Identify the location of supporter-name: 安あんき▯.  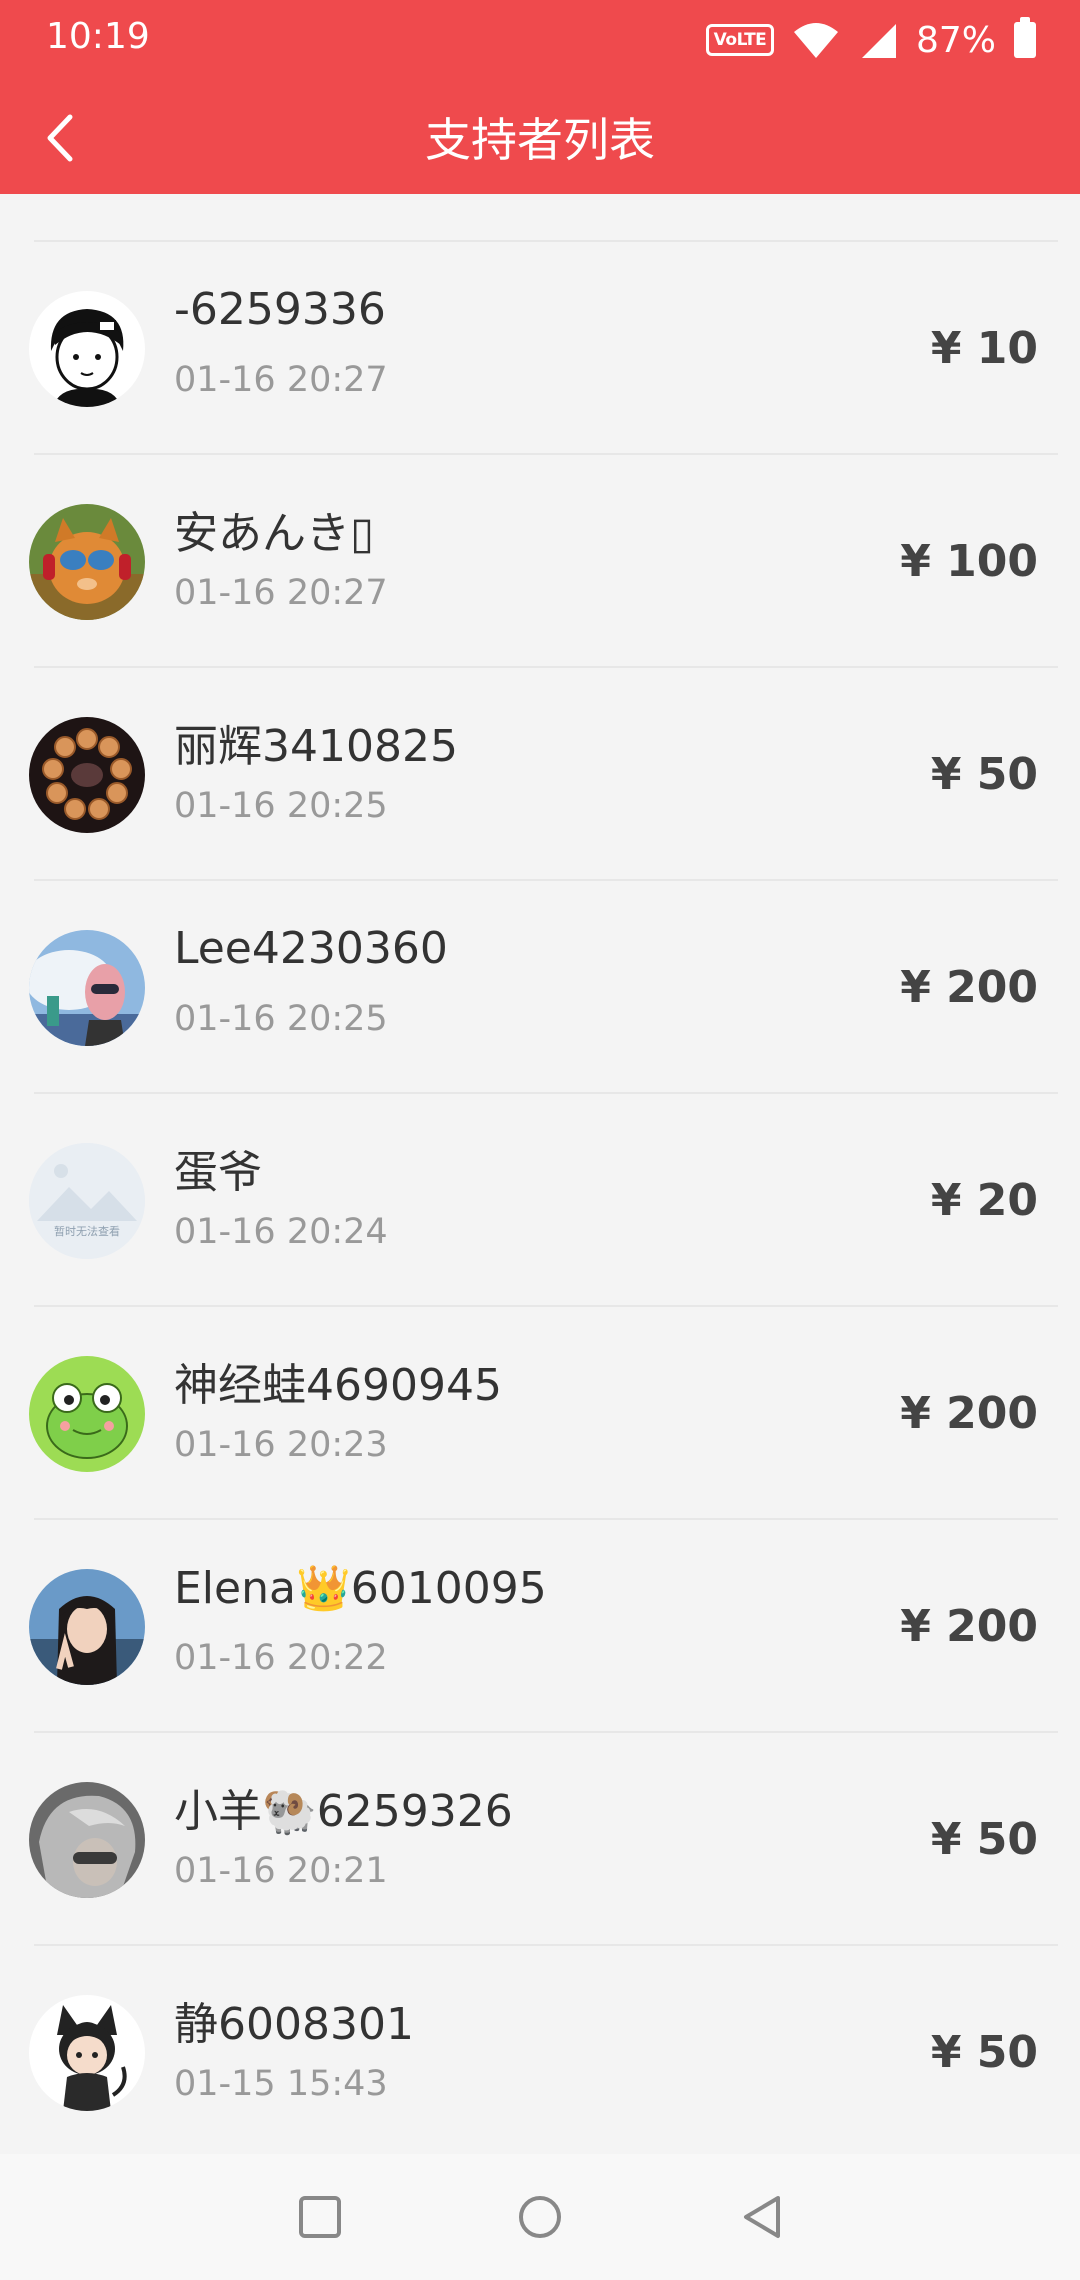
(274, 533).